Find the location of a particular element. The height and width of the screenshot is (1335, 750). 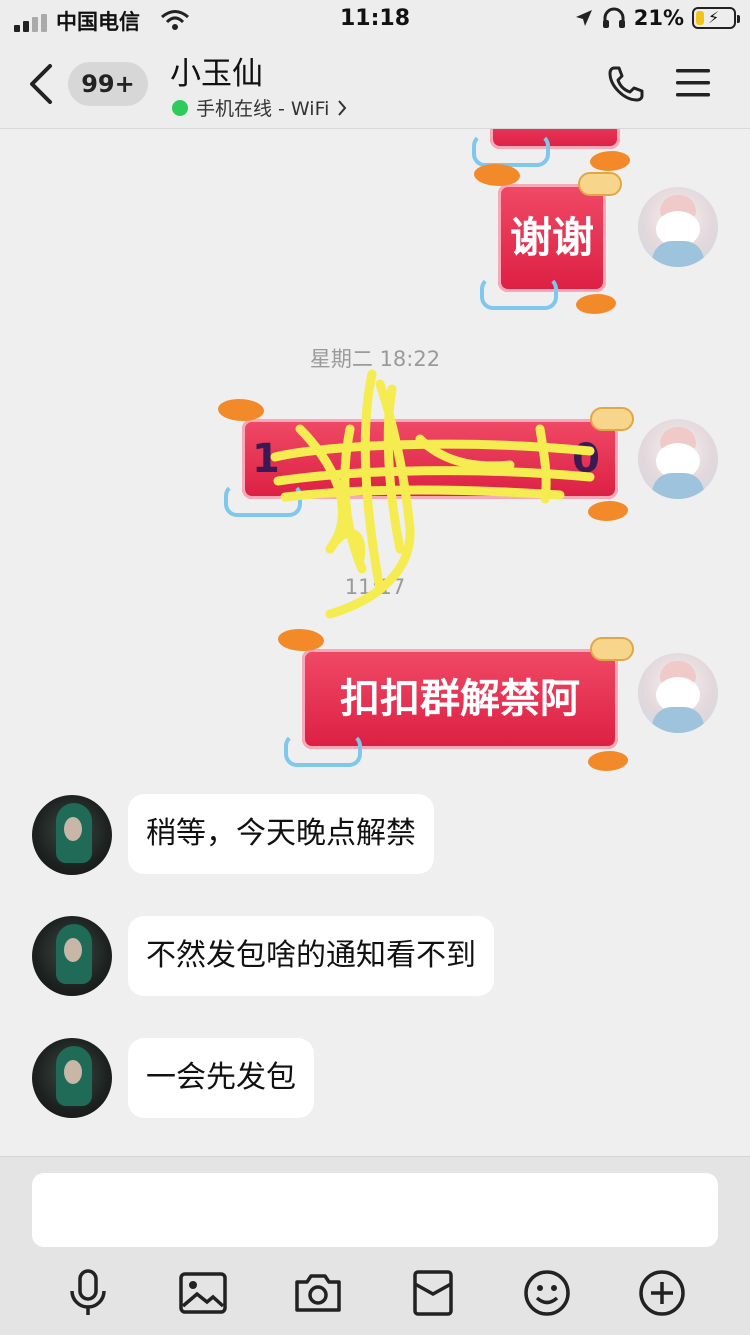

timestamp: 星期二 18:22 is located at coordinates (375, 359).